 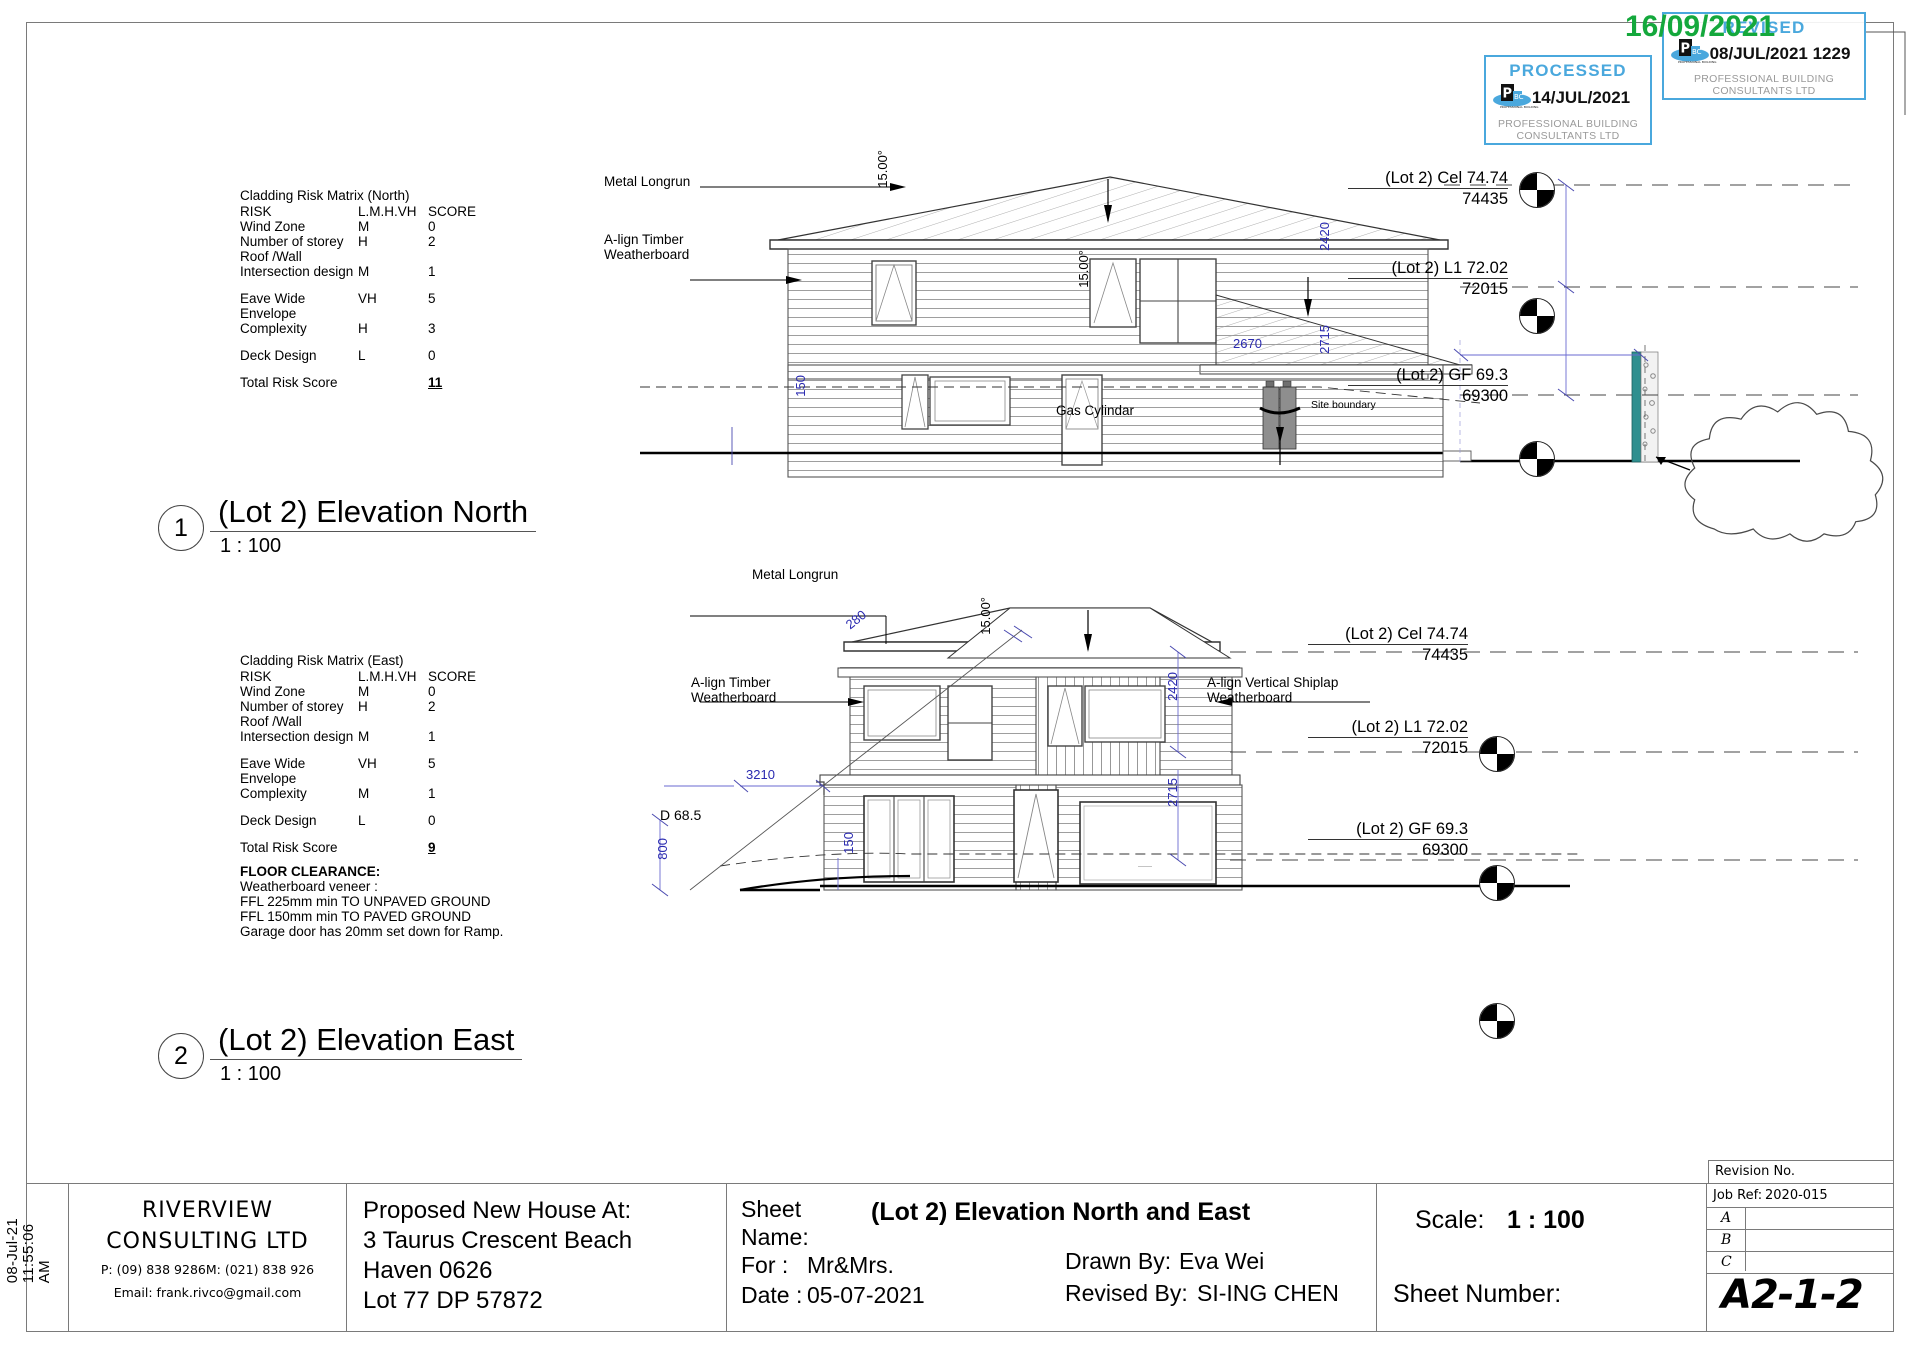 I want to click on revision-row-a: A, so click(x=1726, y=1218).